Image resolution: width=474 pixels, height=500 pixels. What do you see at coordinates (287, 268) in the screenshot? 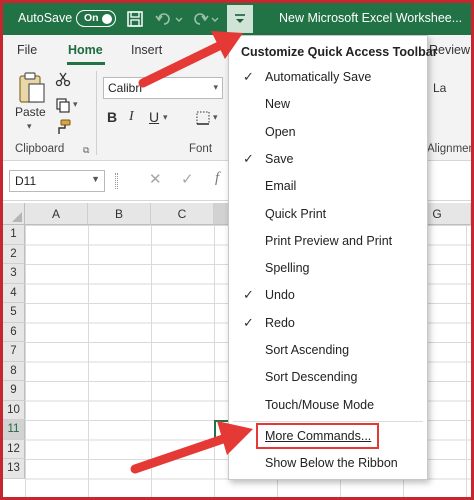
I see `menu-item-label: Spelling` at bounding box center [287, 268].